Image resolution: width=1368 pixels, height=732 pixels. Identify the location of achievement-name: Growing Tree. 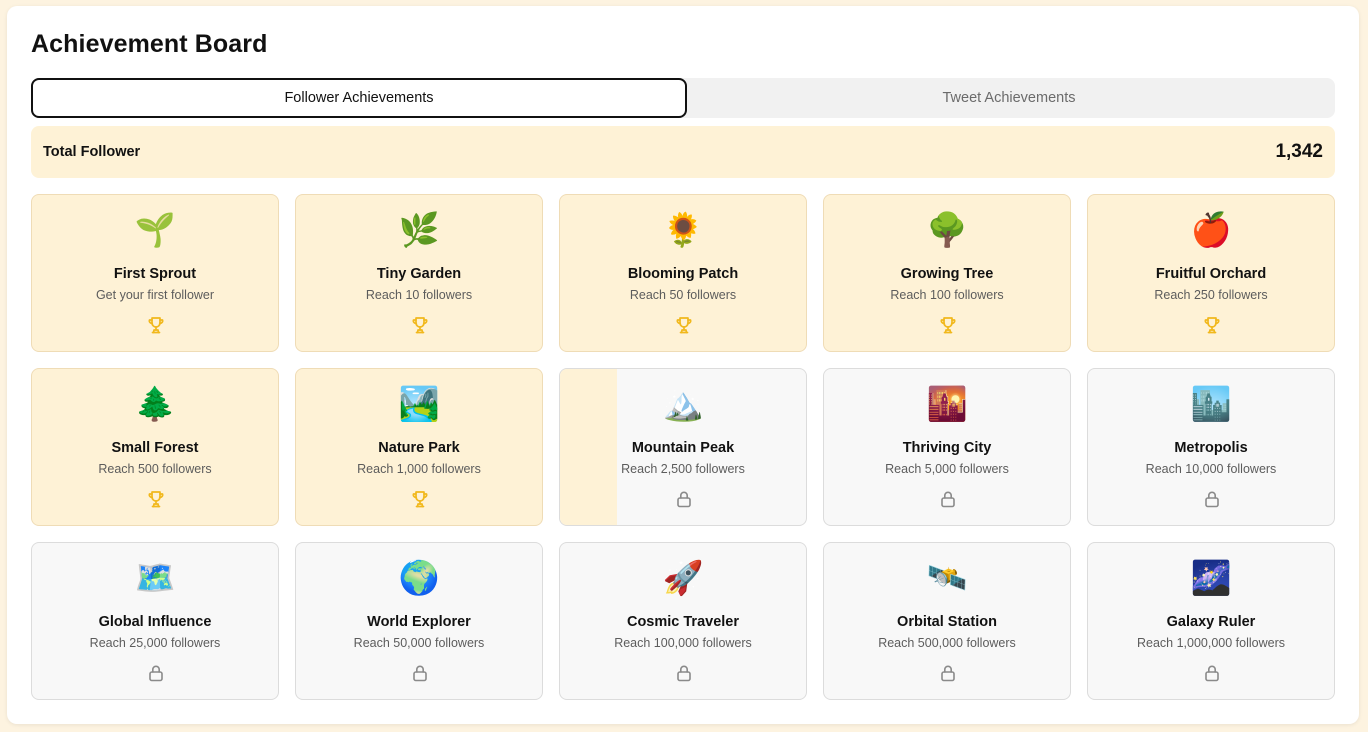
(947, 274).